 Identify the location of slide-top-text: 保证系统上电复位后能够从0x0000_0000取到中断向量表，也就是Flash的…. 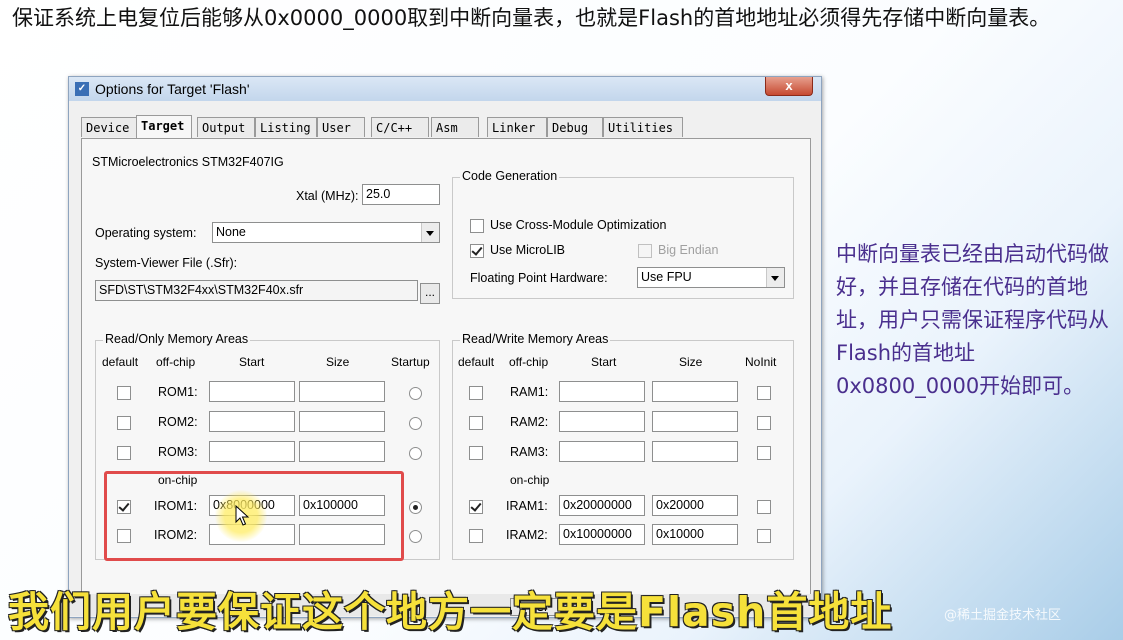
(531, 18).